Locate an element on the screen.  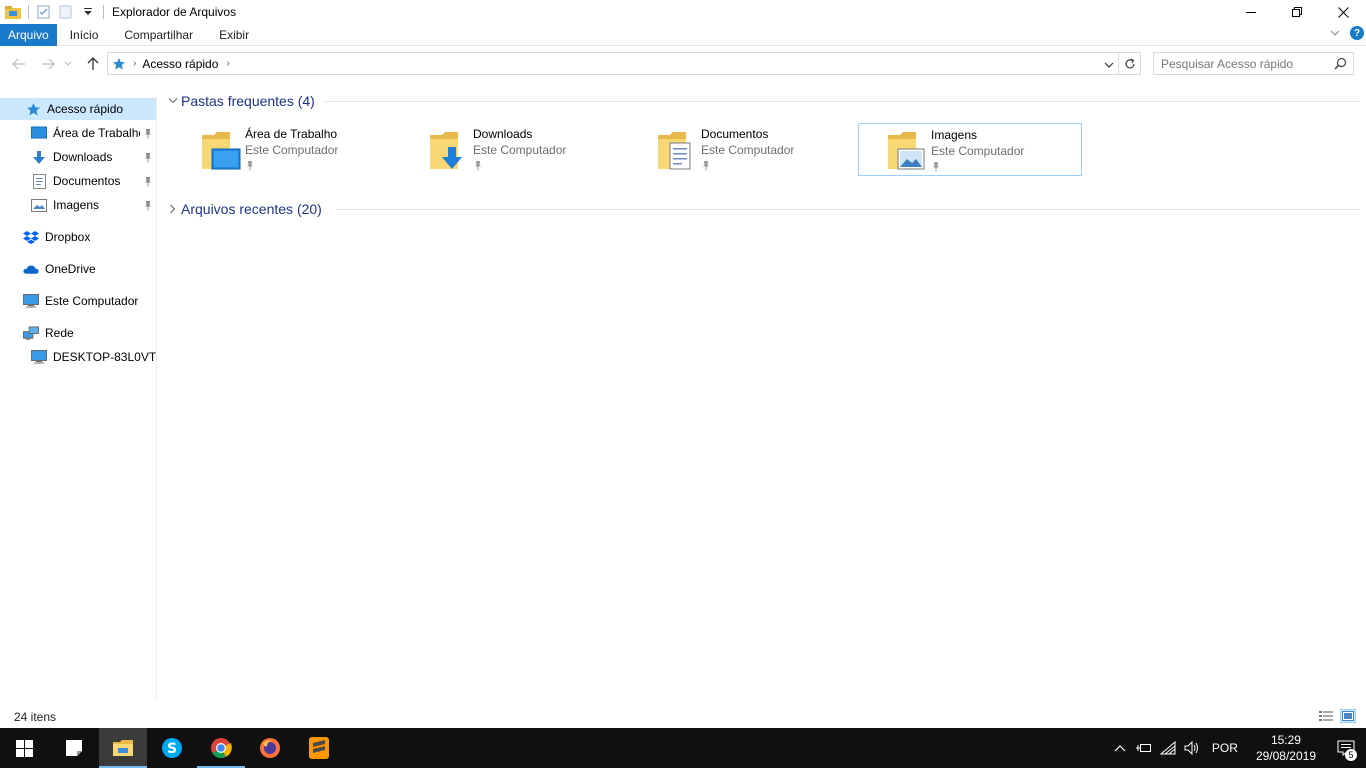
search-icon is located at coordinates (1340, 63).